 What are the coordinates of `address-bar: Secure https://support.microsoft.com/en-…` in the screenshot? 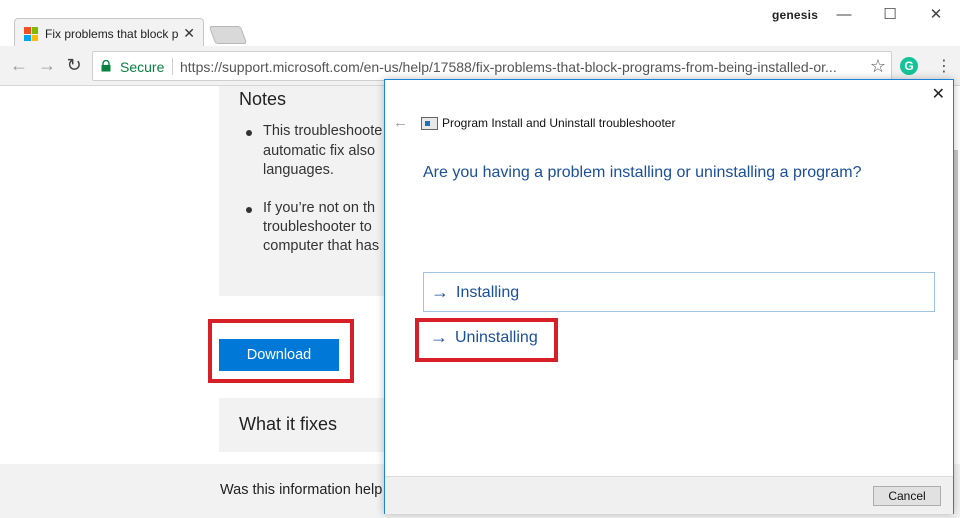 It's located at (492, 66).